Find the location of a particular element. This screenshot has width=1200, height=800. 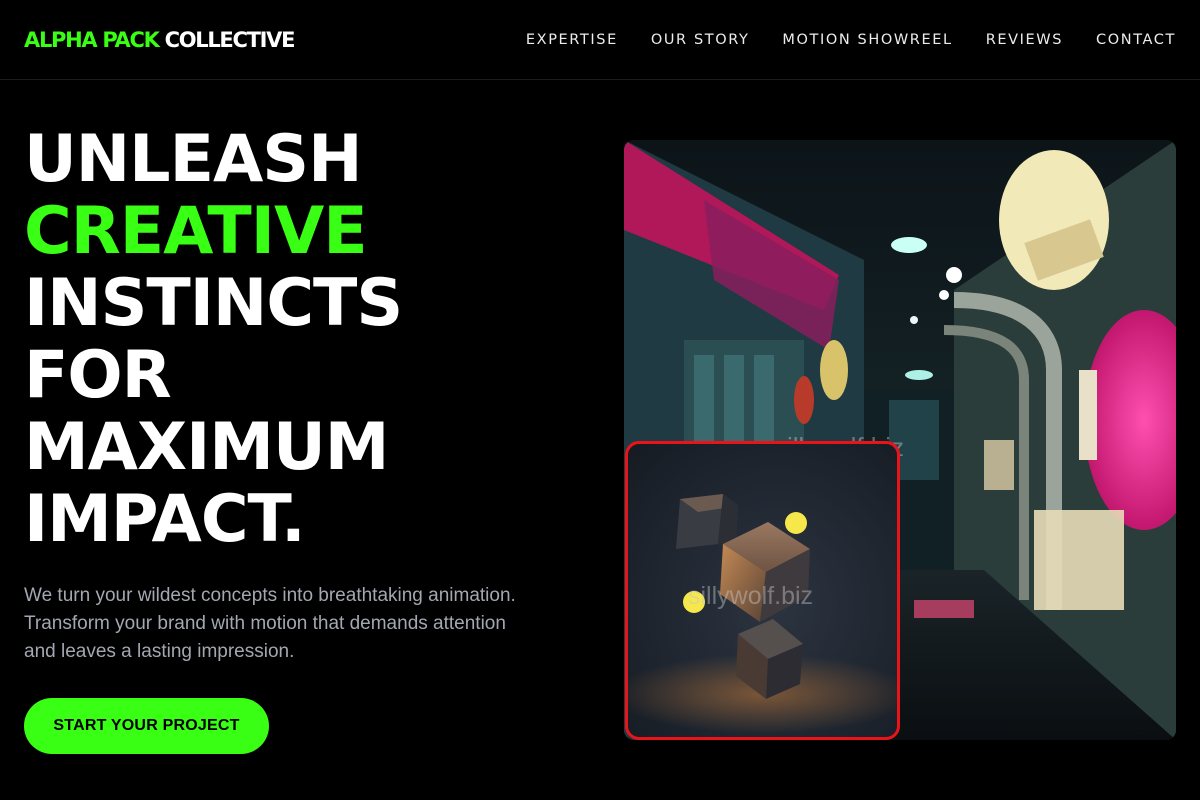

nav-link-expertise: EXPERTISE is located at coordinates (572, 40).